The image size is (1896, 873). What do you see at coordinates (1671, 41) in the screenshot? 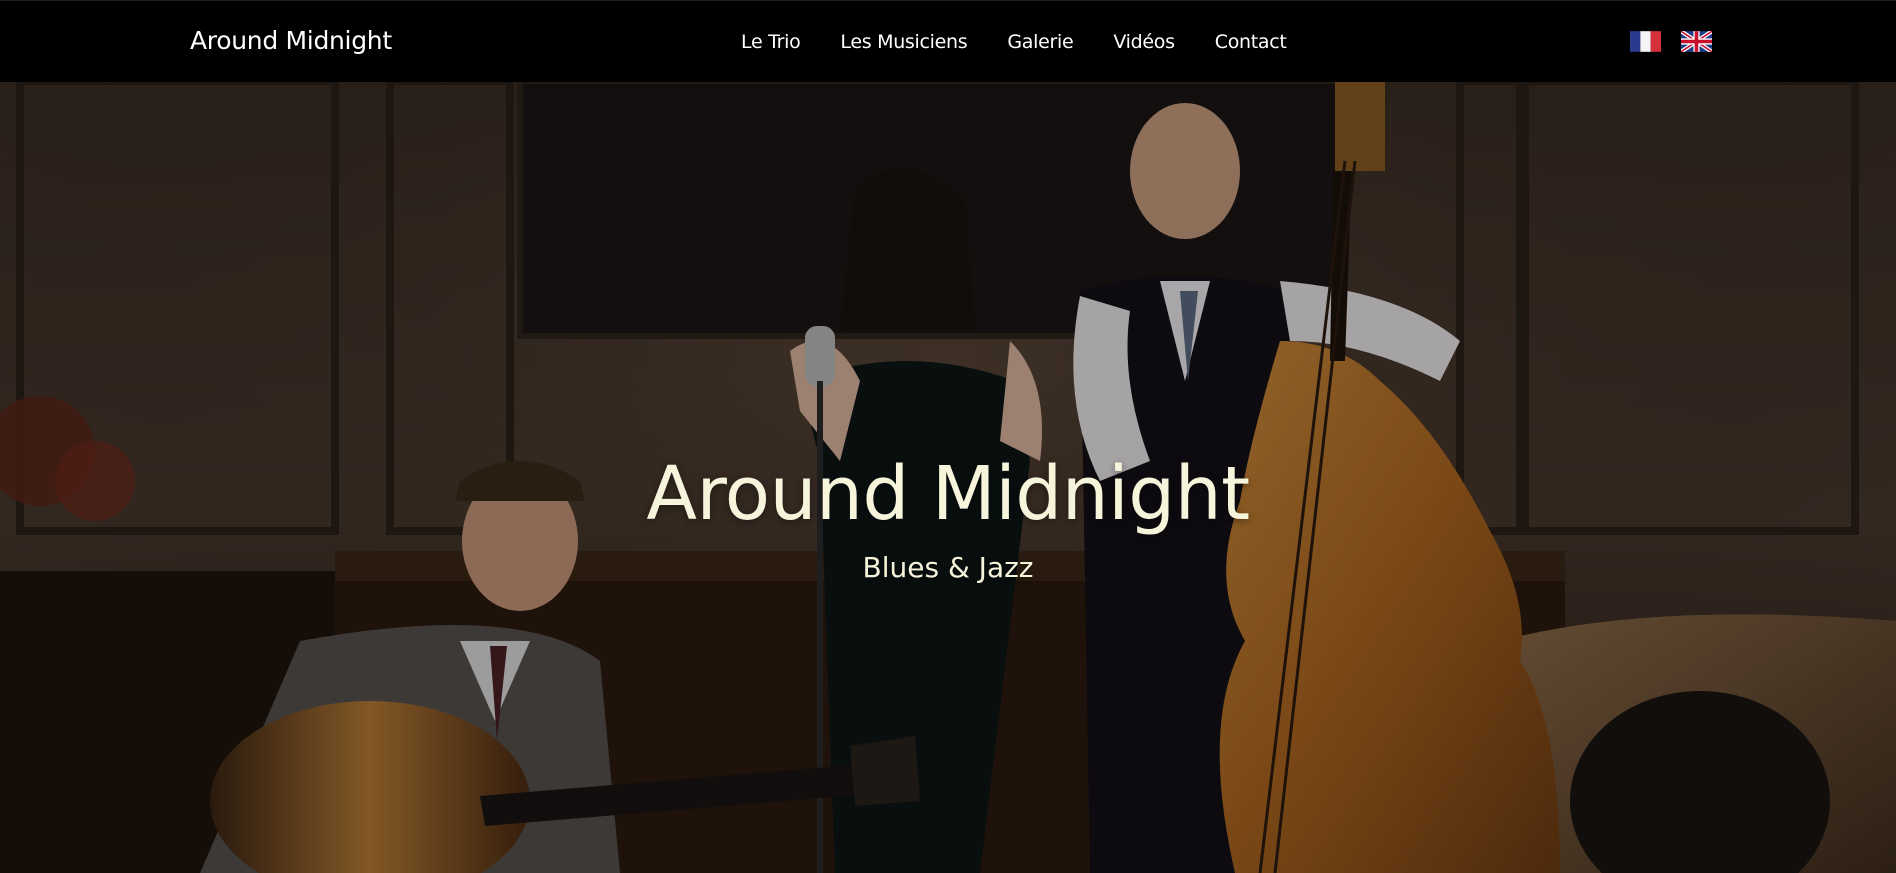
I see `language-switcher` at bounding box center [1671, 41].